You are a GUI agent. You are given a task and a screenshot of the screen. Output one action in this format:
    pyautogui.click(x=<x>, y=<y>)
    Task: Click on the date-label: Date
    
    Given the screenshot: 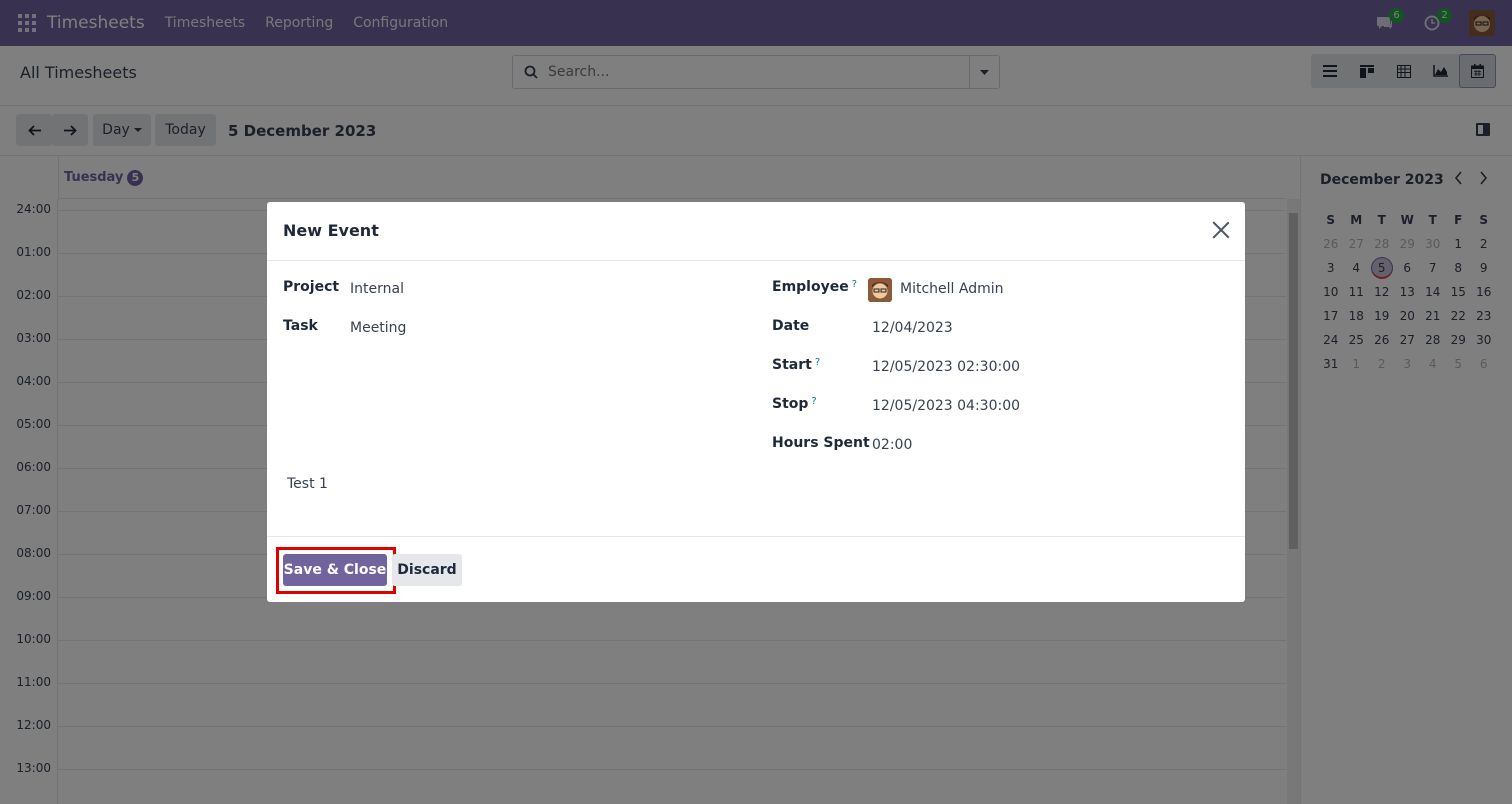 What is the action you would take?
    pyautogui.click(x=791, y=326)
    